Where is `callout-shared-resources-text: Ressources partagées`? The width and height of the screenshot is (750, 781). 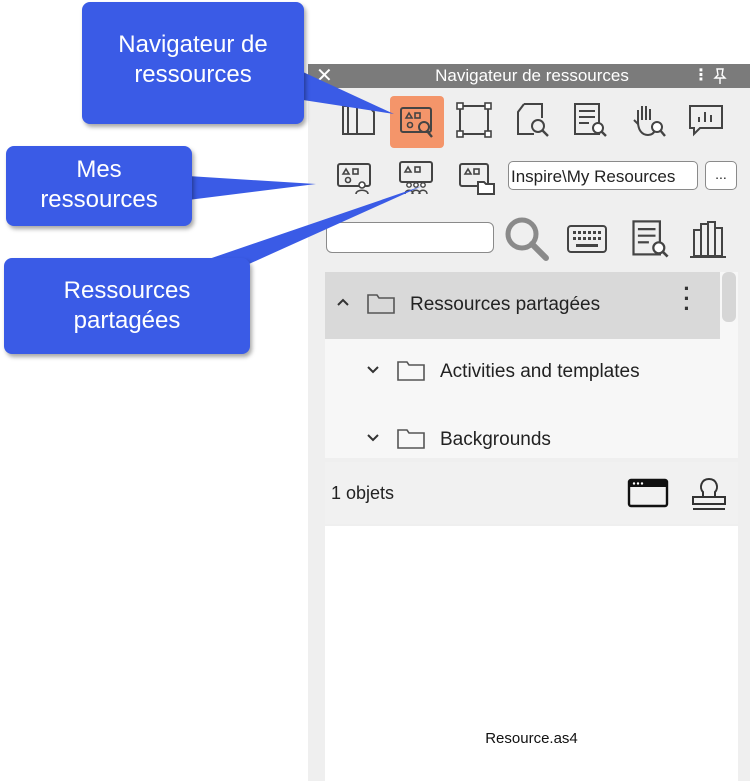
callout-shared-resources-text: Ressources partagées is located at coordinates (127, 305).